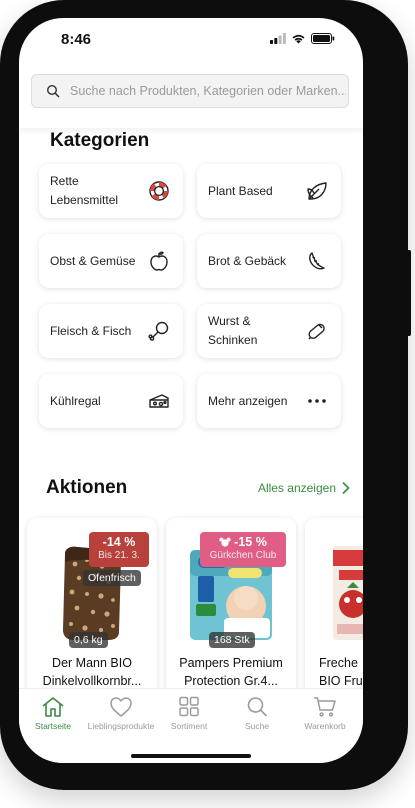  I want to click on product-card: Freche BIO Fru, so click(334, 608).